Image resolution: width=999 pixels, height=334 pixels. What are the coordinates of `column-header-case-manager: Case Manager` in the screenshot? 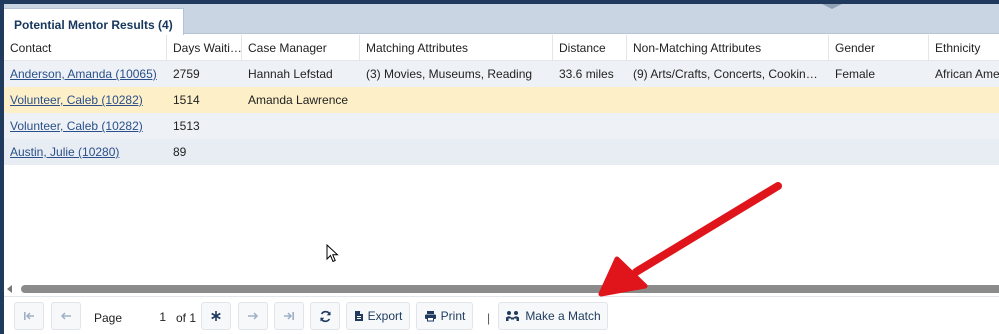 It's located at (301, 48).